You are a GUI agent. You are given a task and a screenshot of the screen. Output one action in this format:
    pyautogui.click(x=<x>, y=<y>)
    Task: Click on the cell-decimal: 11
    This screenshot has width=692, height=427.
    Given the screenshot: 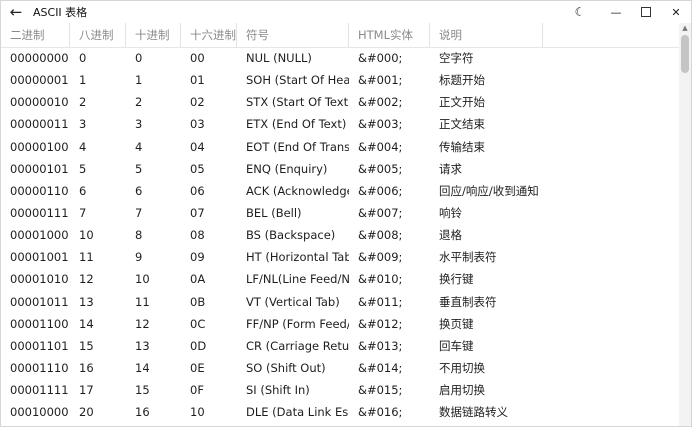 What is the action you would take?
    pyautogui.click(x=142, y=301)
    